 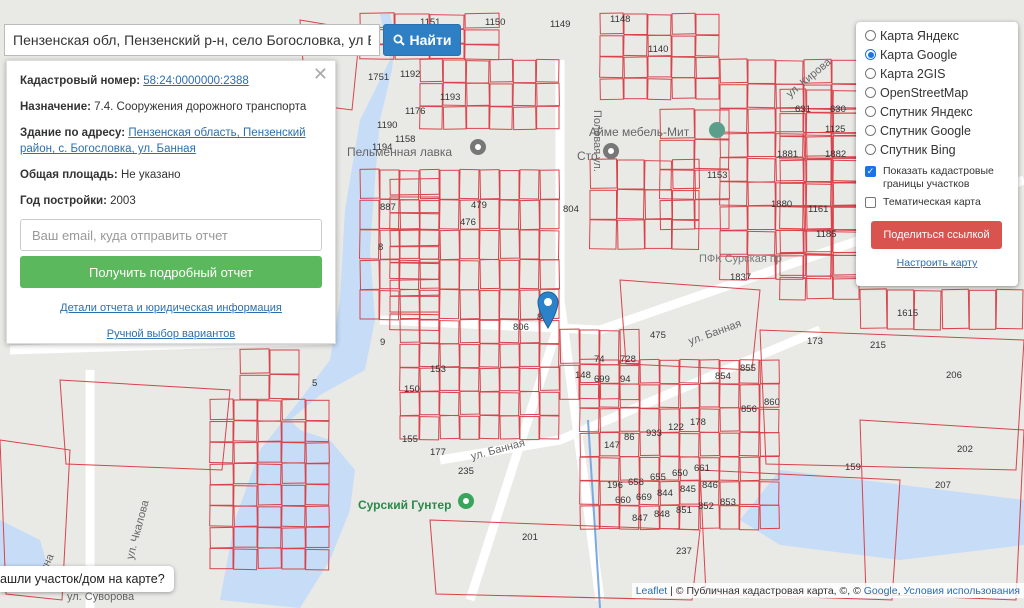 I want to click on setup-map-link: Настроить карту, so click(x=937, y=263).